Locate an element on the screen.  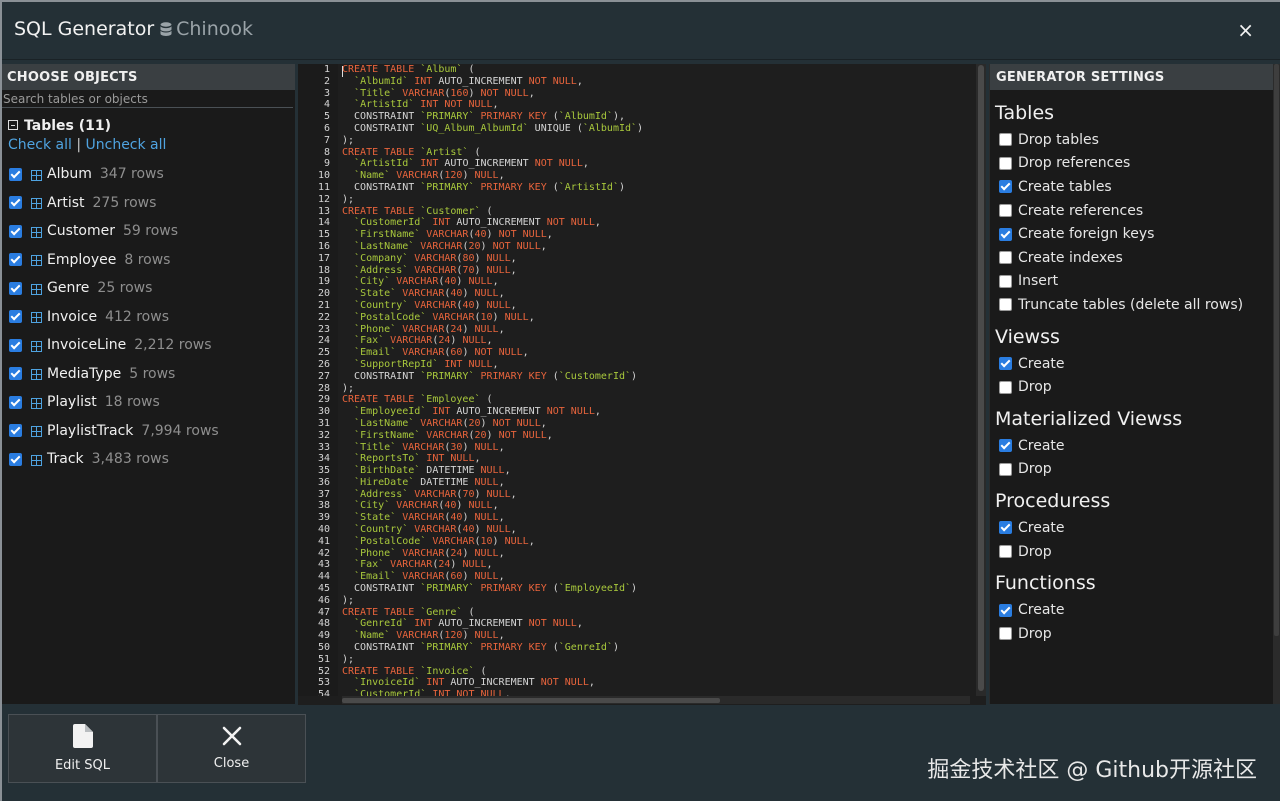
collapse-icon is located at coordinates (13, 125).